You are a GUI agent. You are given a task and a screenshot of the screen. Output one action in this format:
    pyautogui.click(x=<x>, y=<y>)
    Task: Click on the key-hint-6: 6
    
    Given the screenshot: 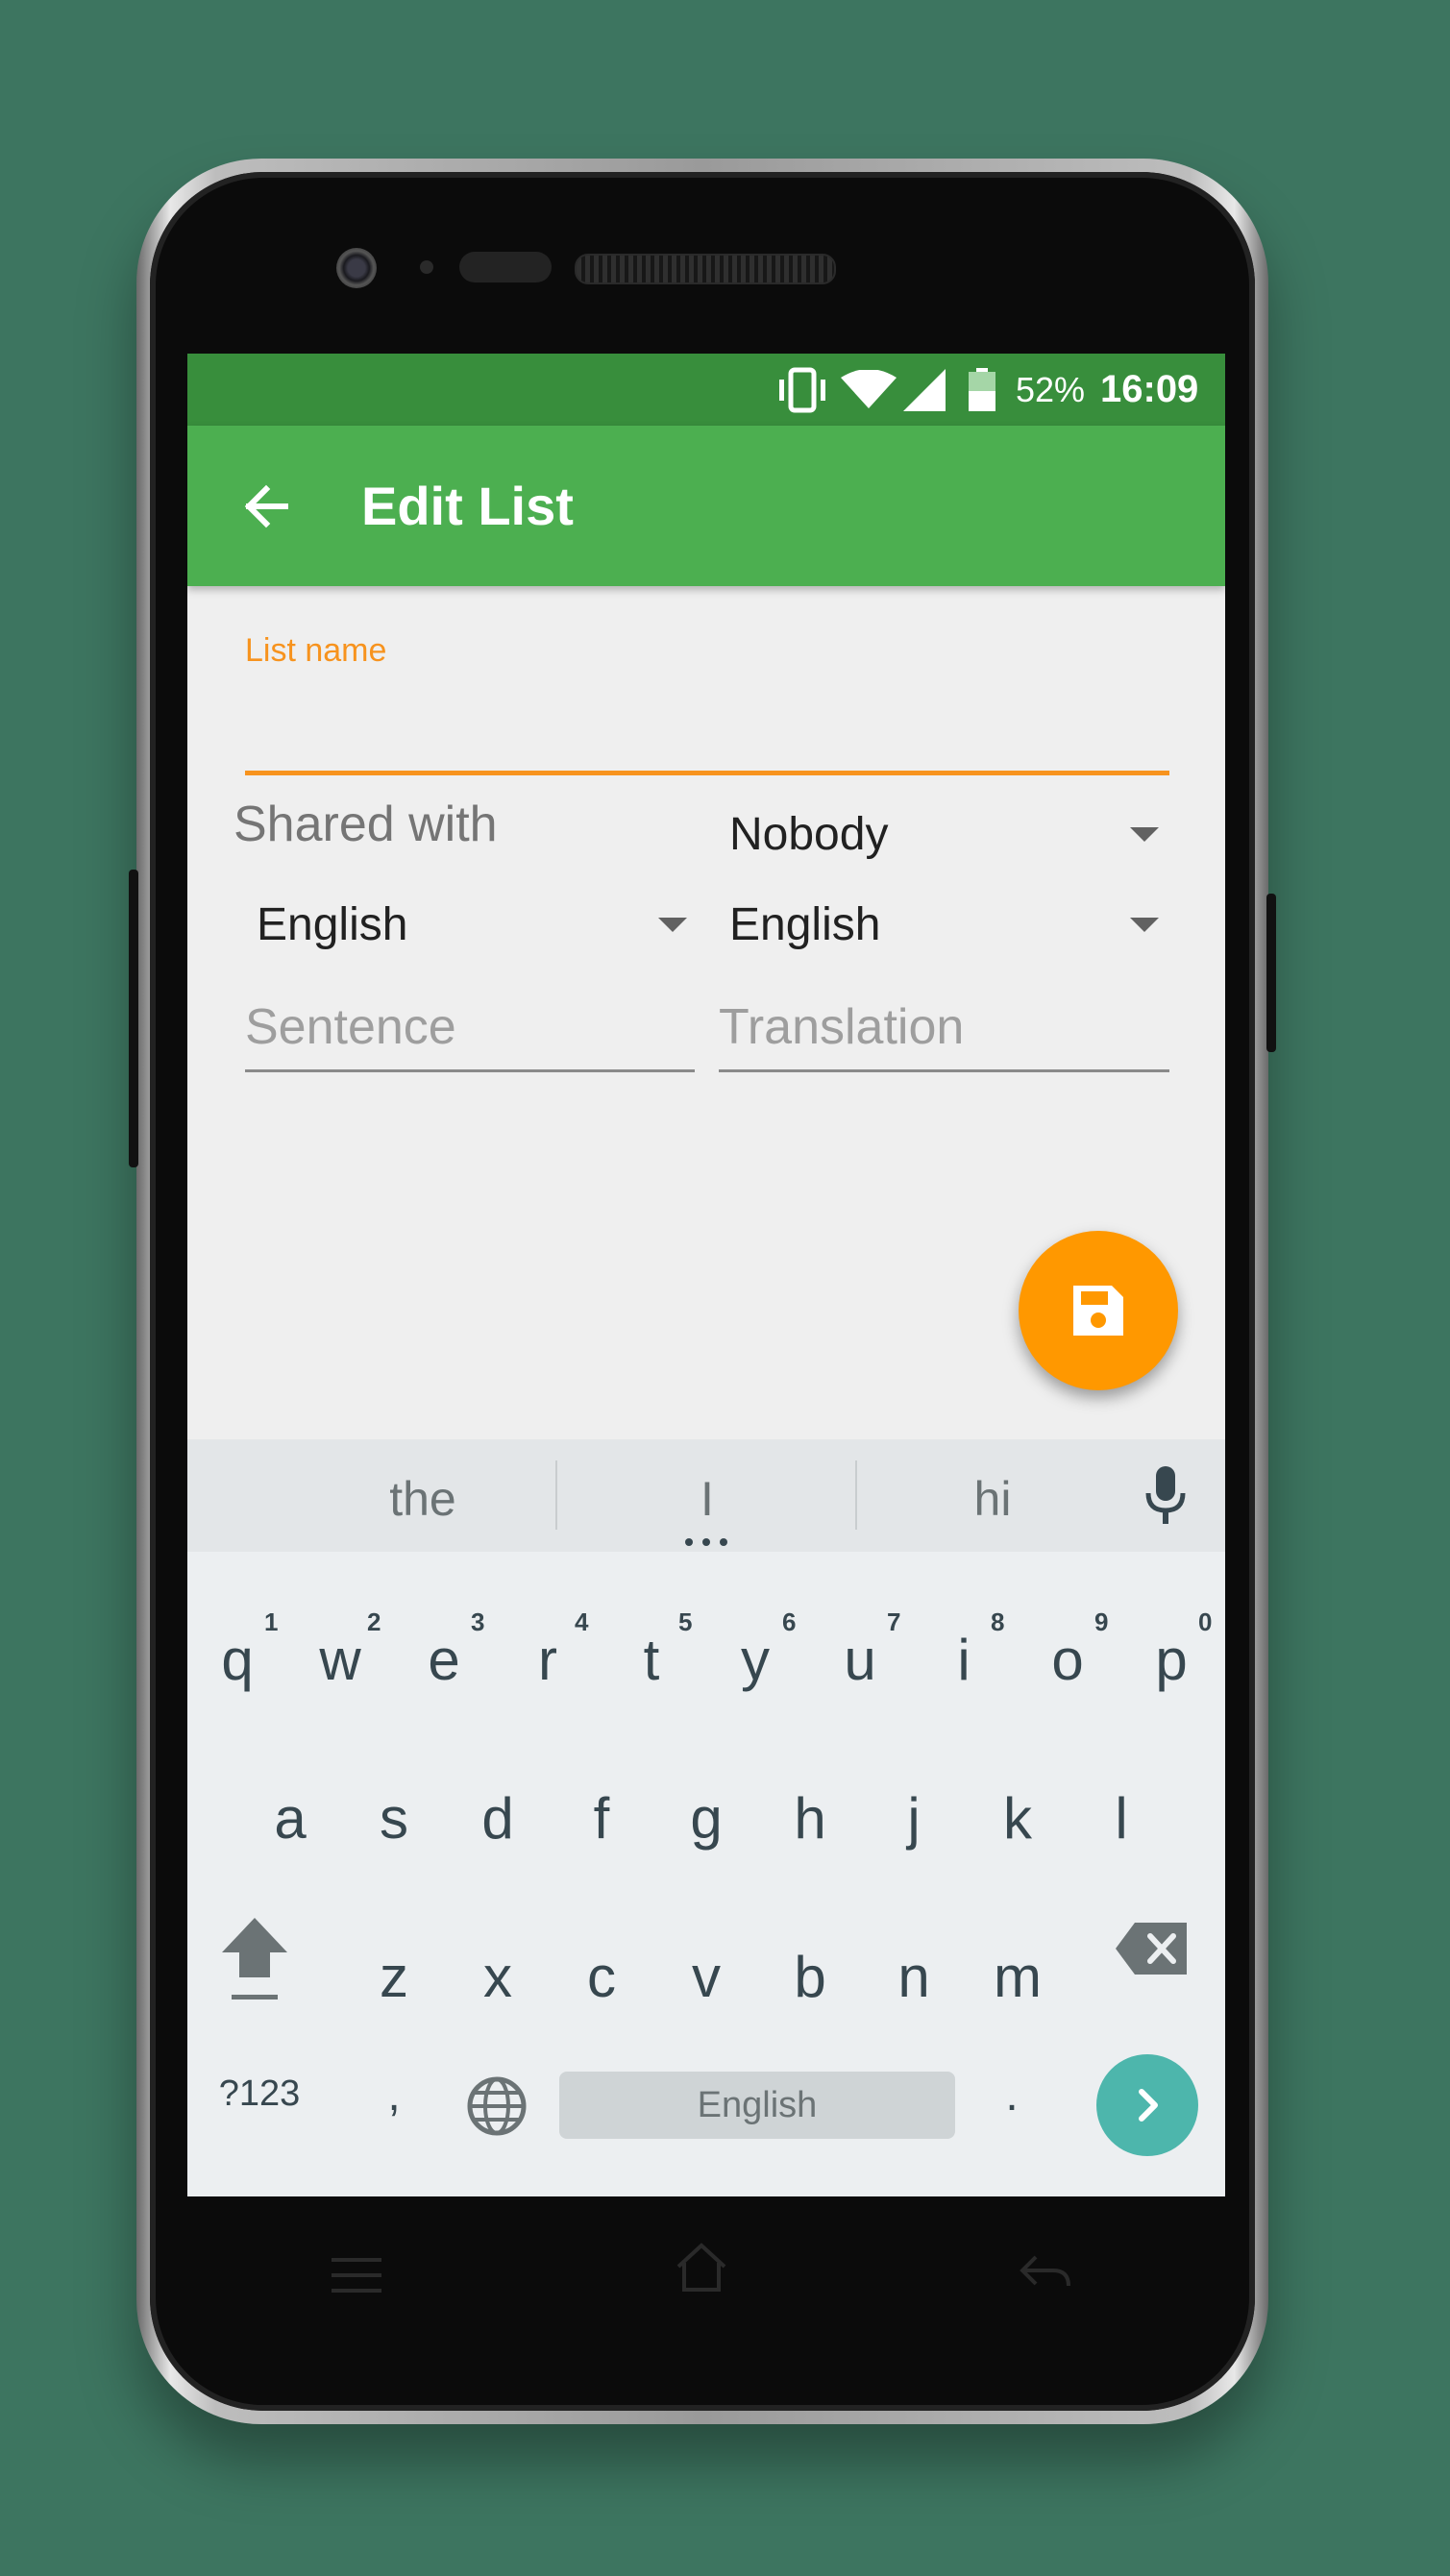 What is the action you would take?
    pyautogui.click(x=789, y=1621)
    